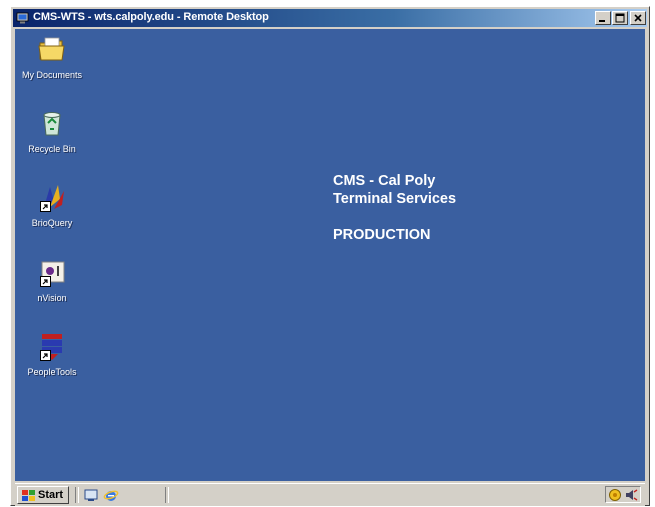  Describe the element at coordinates (52, 298) in the screenshot. I see `desktop-icon-label: nVision` at that location.